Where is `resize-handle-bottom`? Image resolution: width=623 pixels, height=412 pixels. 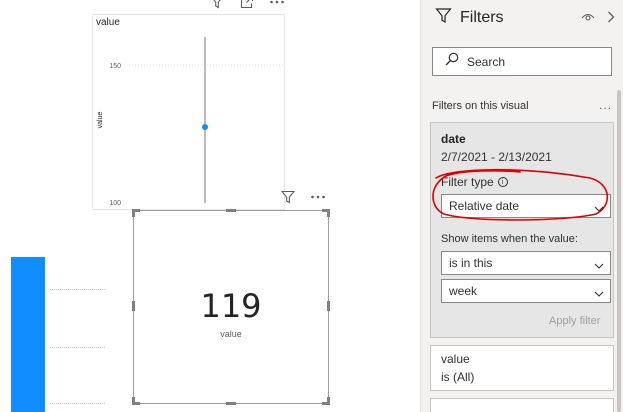
resize-handle-bottom is located at coordinates (231, 403).